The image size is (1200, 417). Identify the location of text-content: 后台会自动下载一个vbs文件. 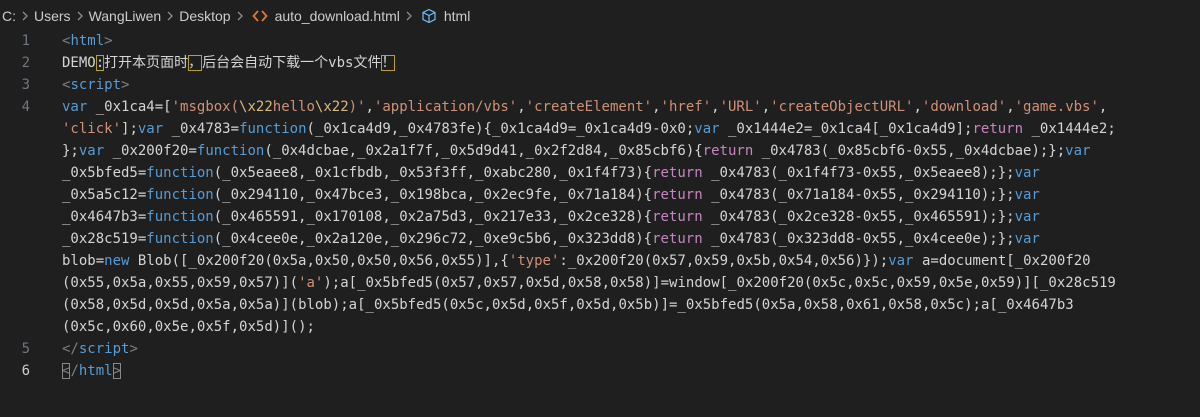
(292, 63).